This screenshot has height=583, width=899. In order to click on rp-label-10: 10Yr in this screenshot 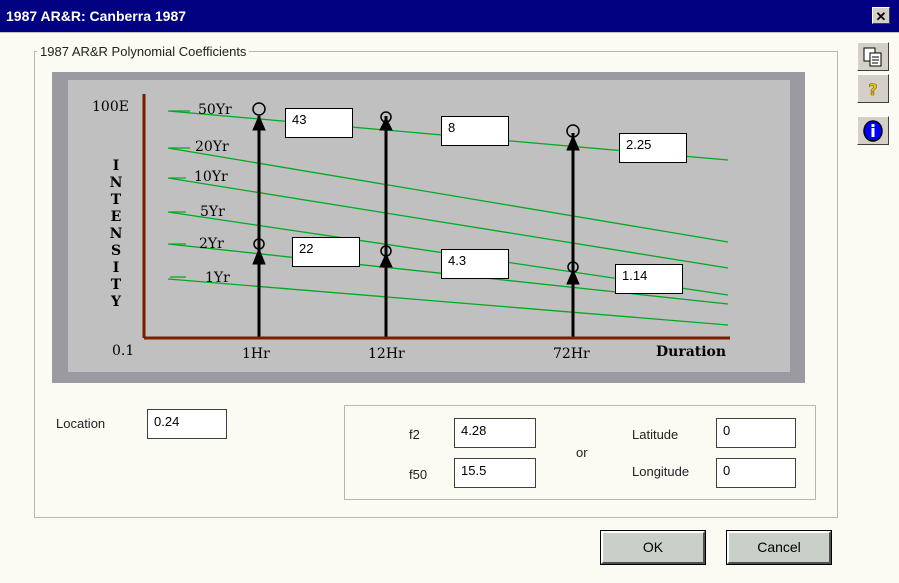, I will do `click(211, 177)`.